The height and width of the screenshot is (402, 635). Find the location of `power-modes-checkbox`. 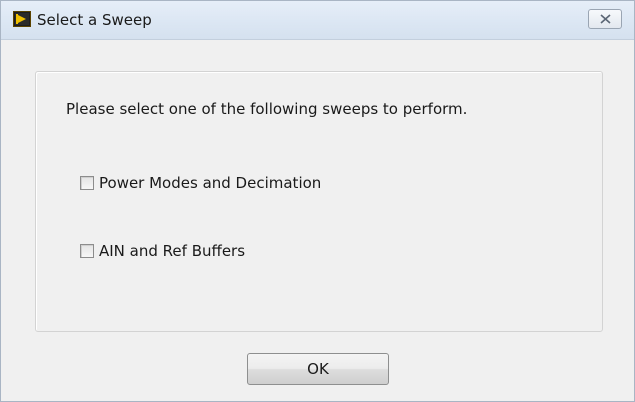

power-modes-checkbox is located at coordinates (87, 183).